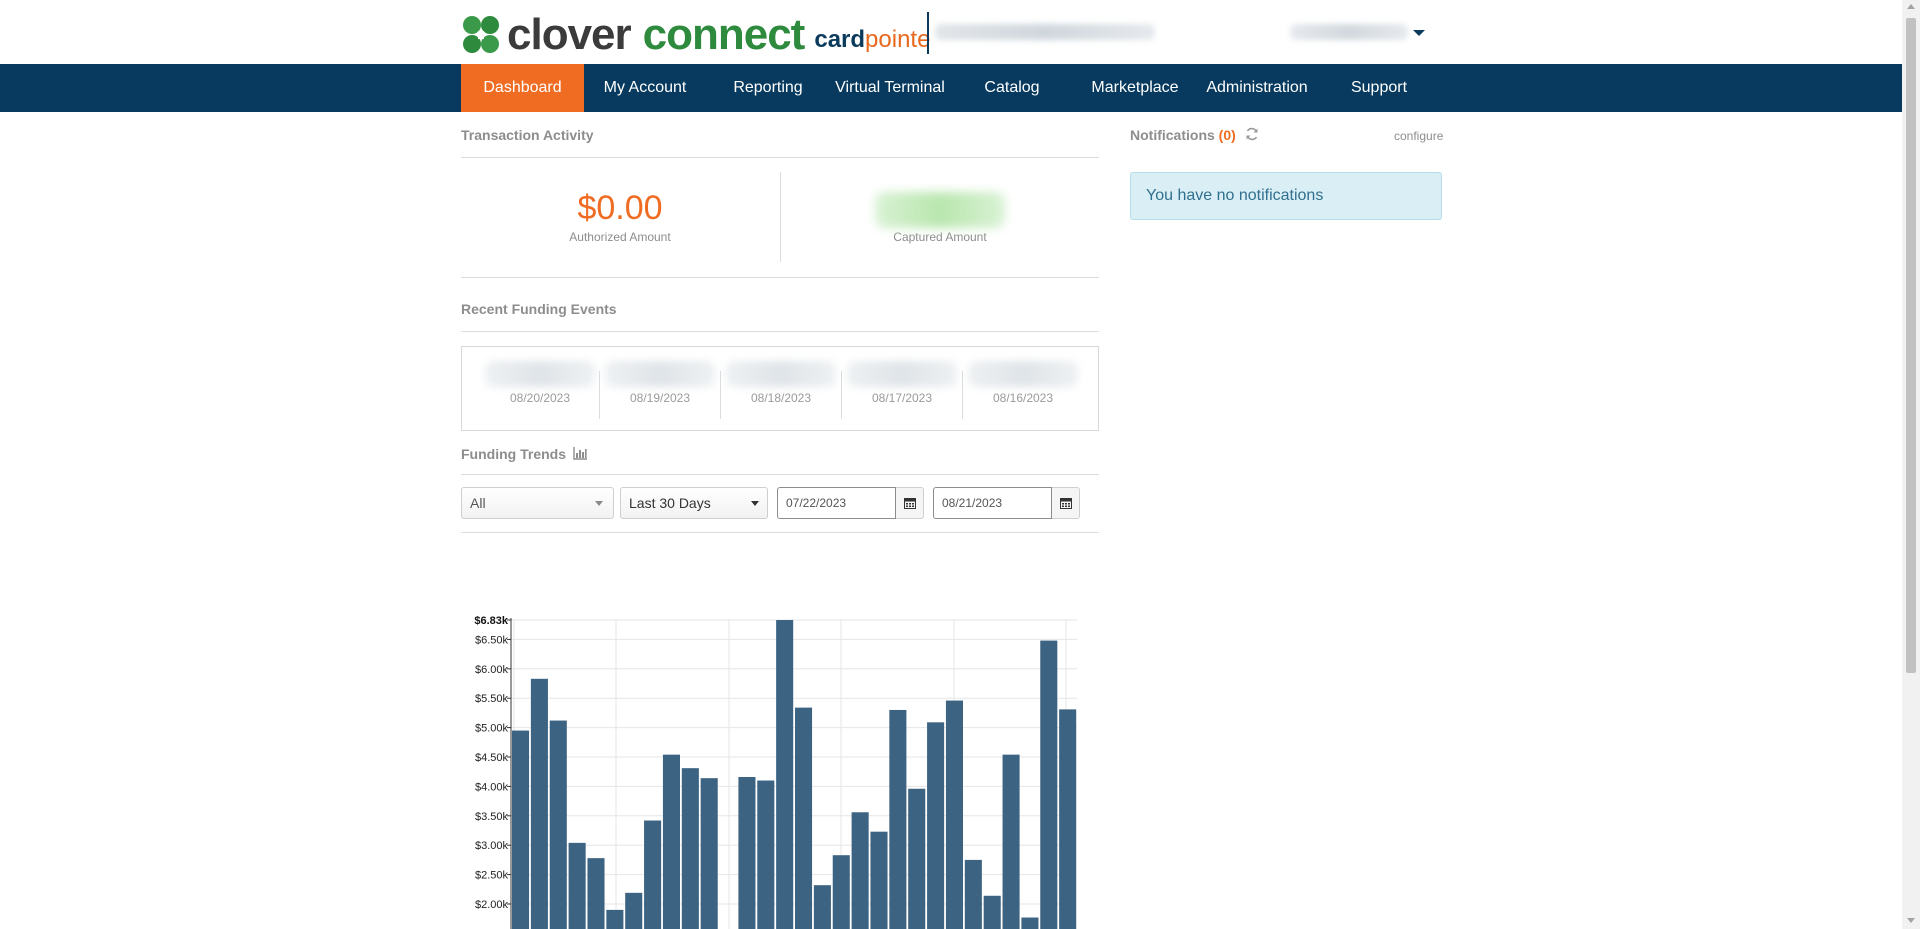 The height and width of the screenshot is (929, 1920). I want to click on nav-item-marketplace: Marketplace, so click(1135, 88).